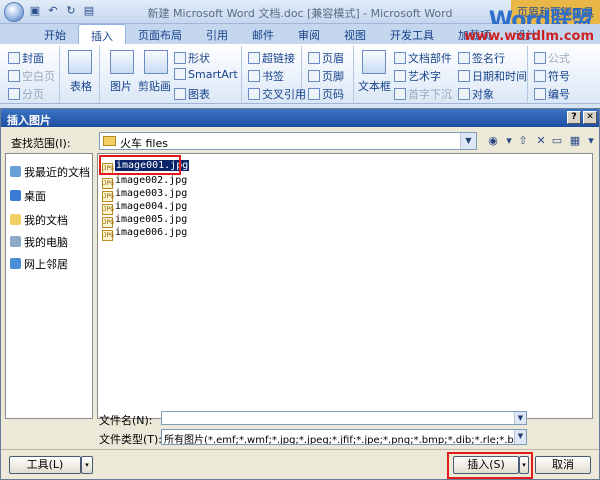  Describe the element at coordinates (400, 58) in the screenshot. I see `doc-parts-icon` at that location.